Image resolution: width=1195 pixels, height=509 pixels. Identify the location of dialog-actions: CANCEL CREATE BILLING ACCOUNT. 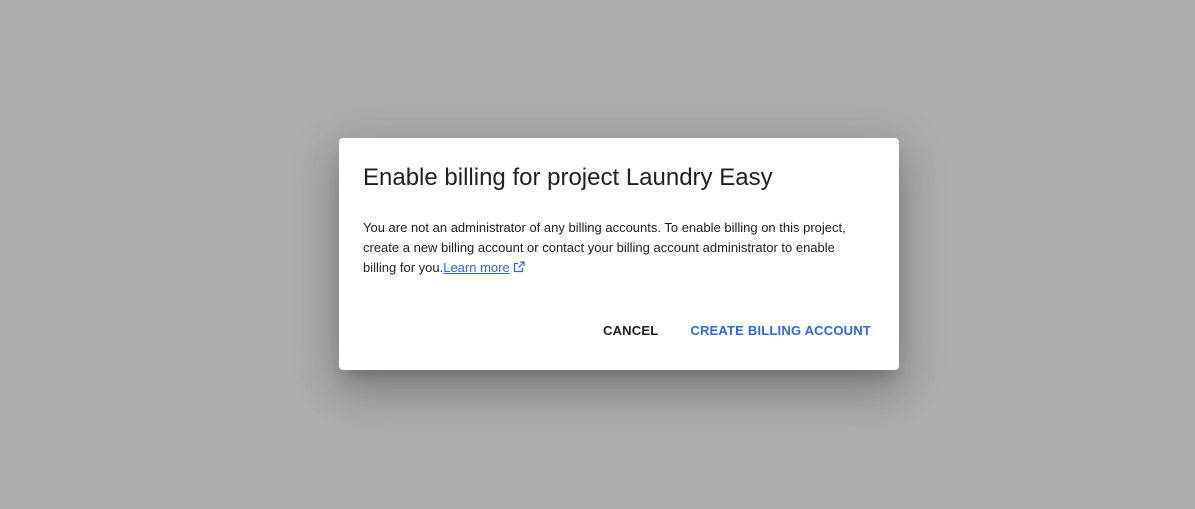
(737, 330).